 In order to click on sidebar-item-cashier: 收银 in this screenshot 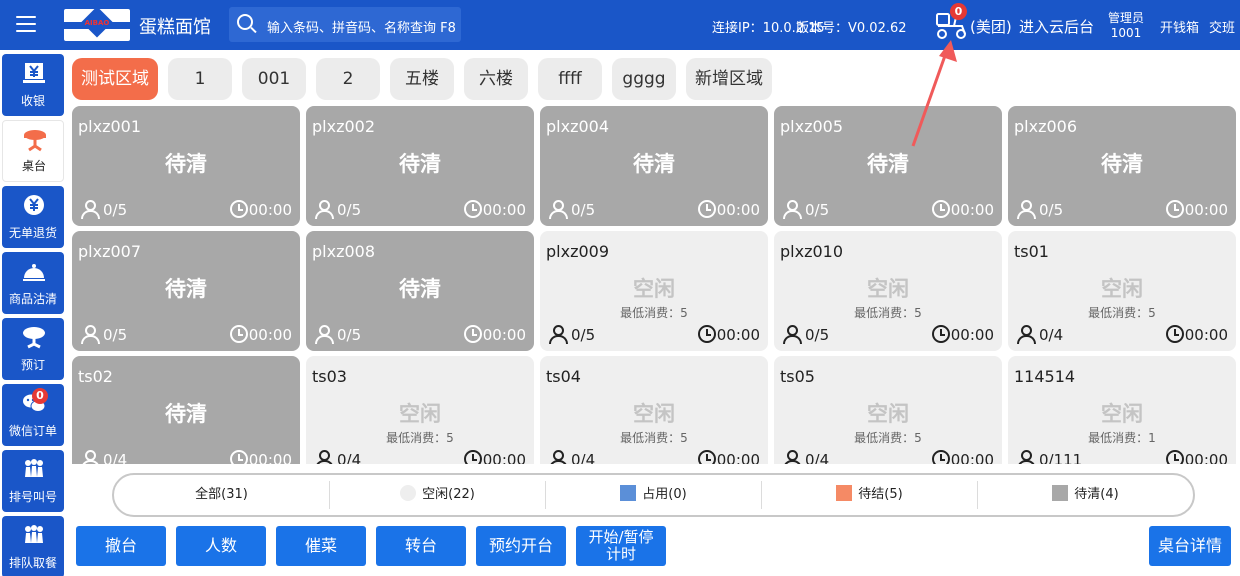, I will do `click(33, 85)`.